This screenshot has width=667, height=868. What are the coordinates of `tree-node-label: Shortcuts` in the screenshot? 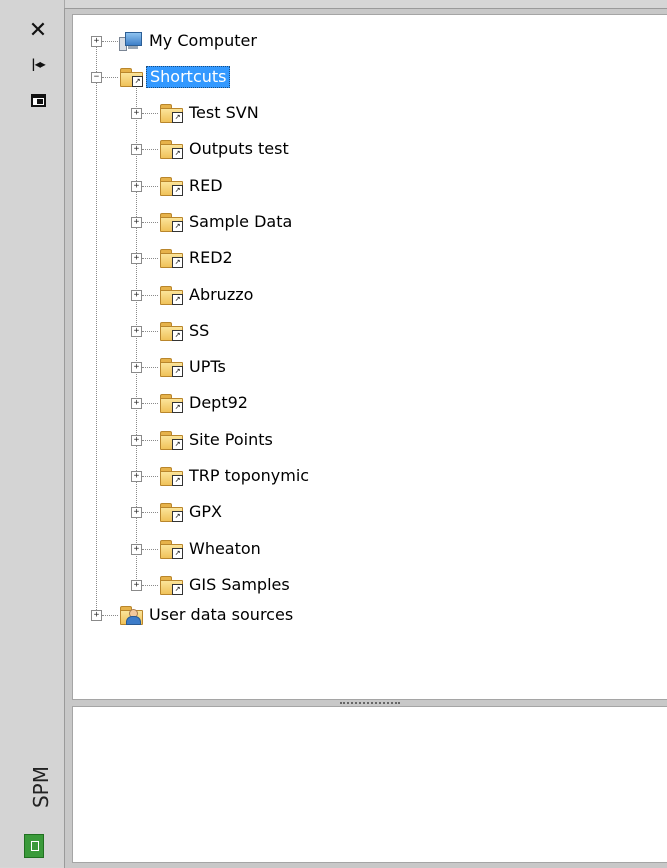 It's located at (188, 77).